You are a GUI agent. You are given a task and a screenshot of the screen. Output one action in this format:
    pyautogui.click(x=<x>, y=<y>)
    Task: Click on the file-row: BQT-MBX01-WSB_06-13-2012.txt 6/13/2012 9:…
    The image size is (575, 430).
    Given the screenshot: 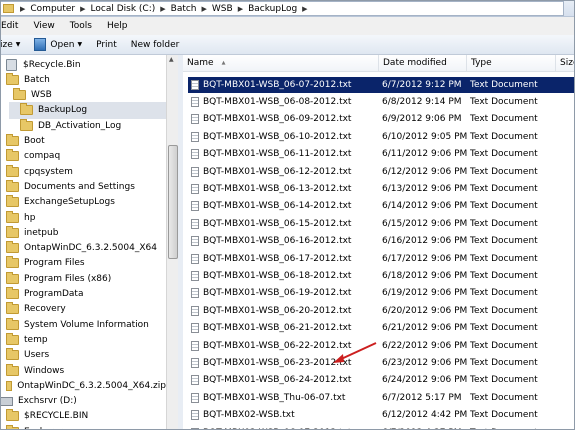 What is the action you would take?
    pyautogui.click(x=379, y=188)
    